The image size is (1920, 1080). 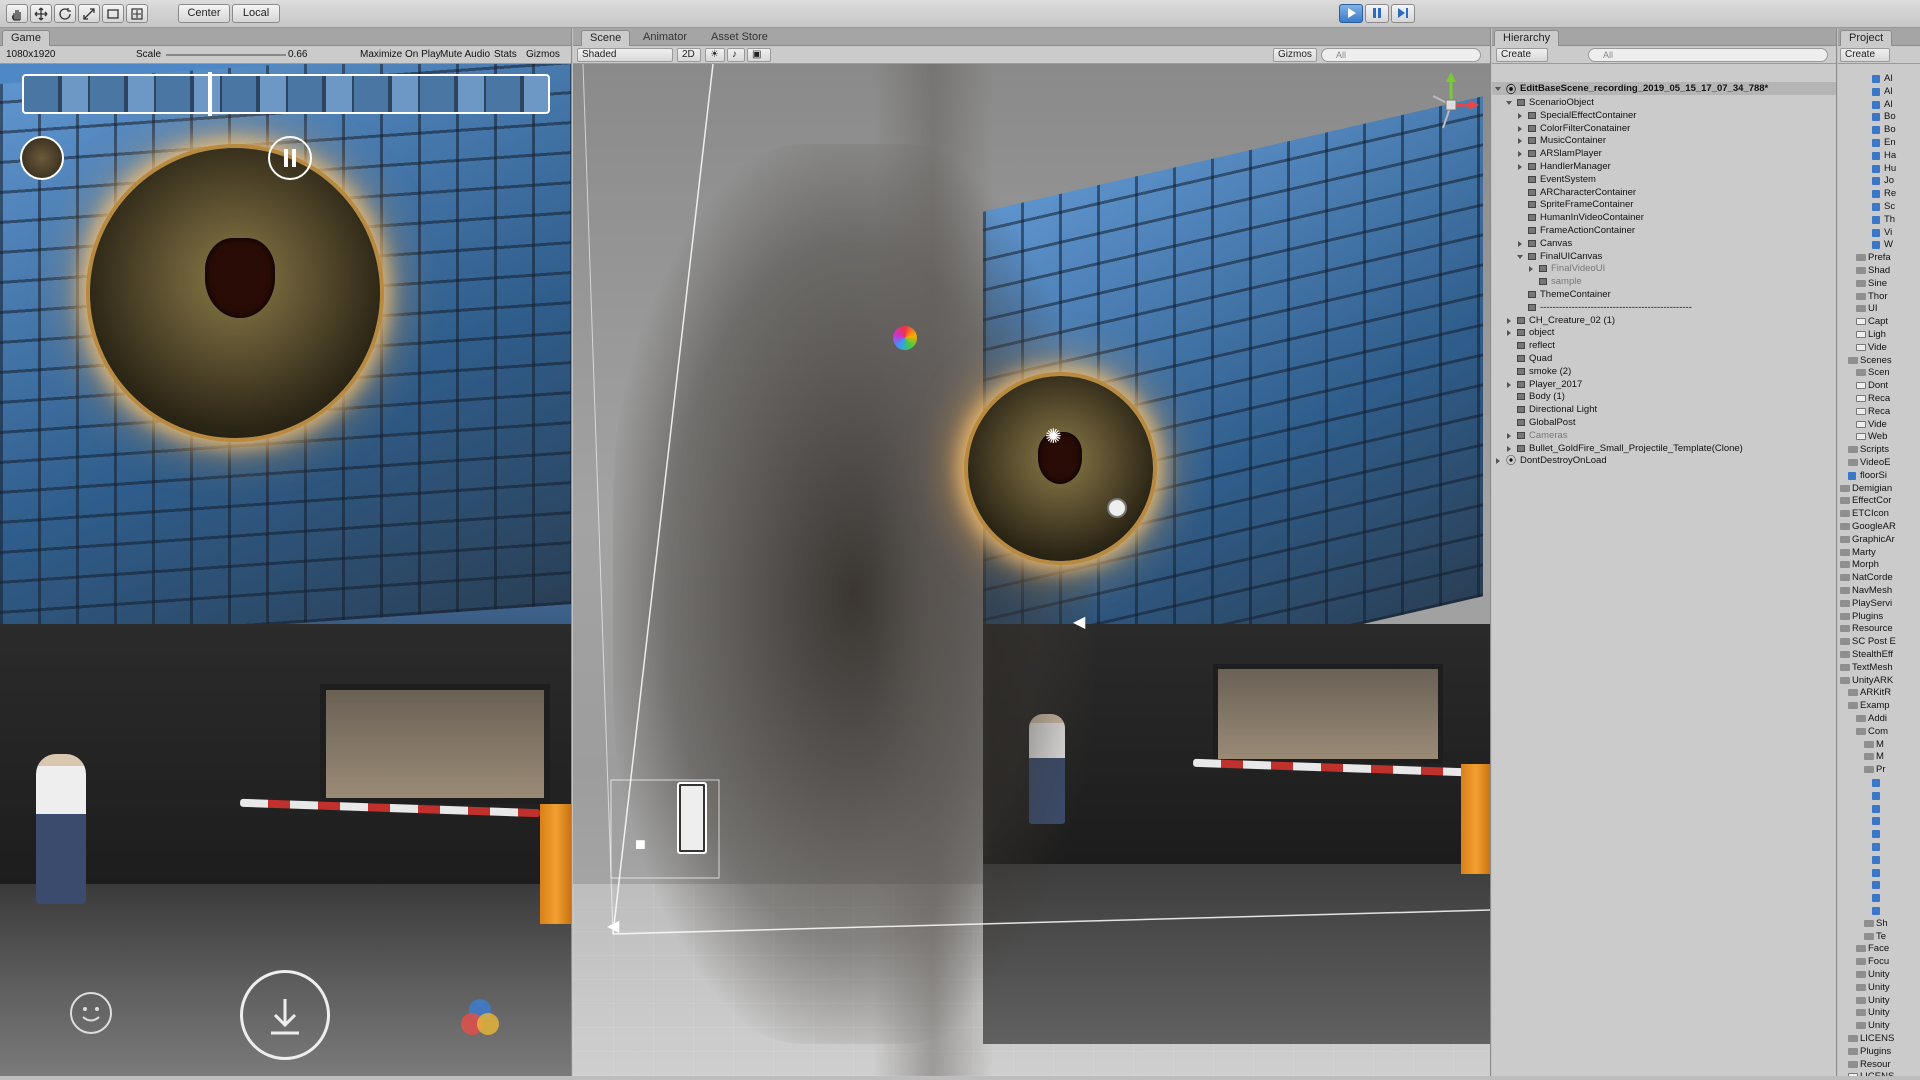 What do you see at coordinates (1664, 294) in the screenshot?
I see `hierarchy-row: ThemeContainer` at bounding box center [1664, 294].